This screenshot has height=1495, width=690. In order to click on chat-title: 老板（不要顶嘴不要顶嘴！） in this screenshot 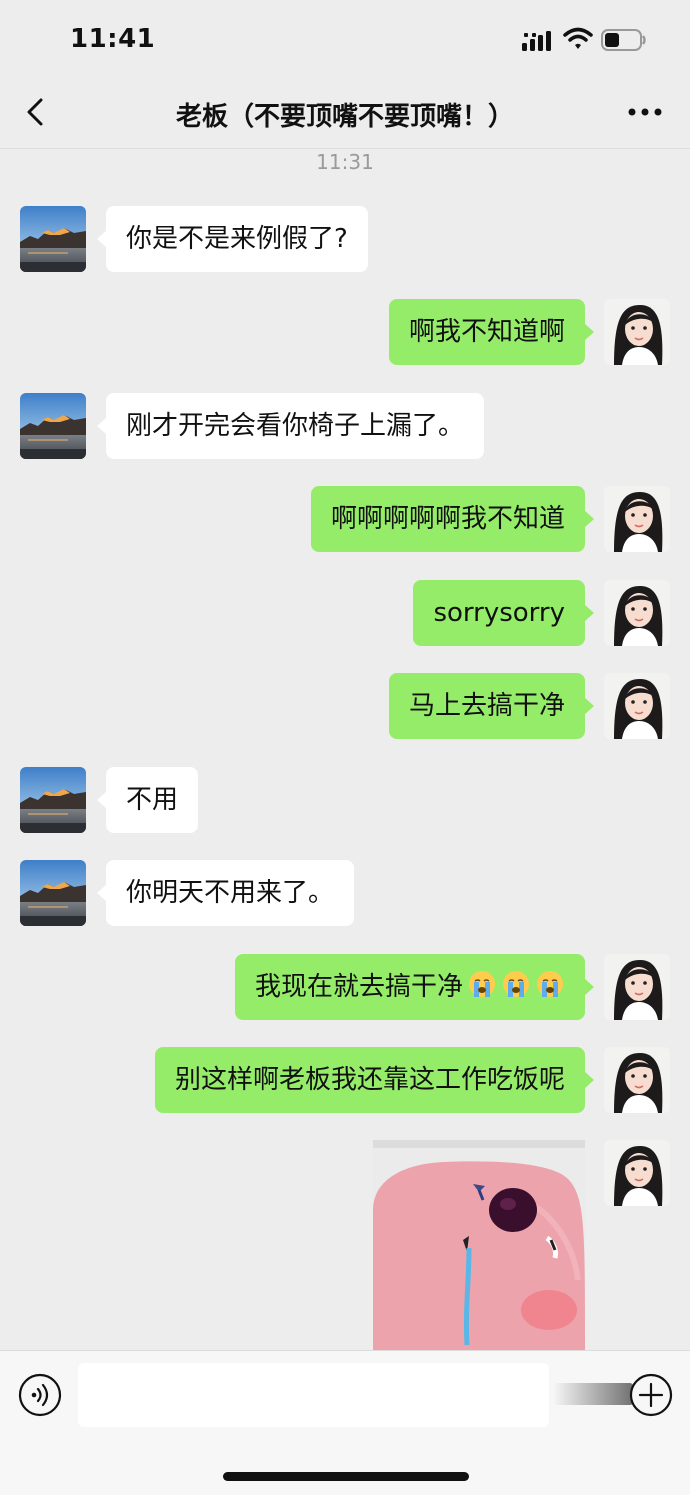, I will do `click(344, 117)`.